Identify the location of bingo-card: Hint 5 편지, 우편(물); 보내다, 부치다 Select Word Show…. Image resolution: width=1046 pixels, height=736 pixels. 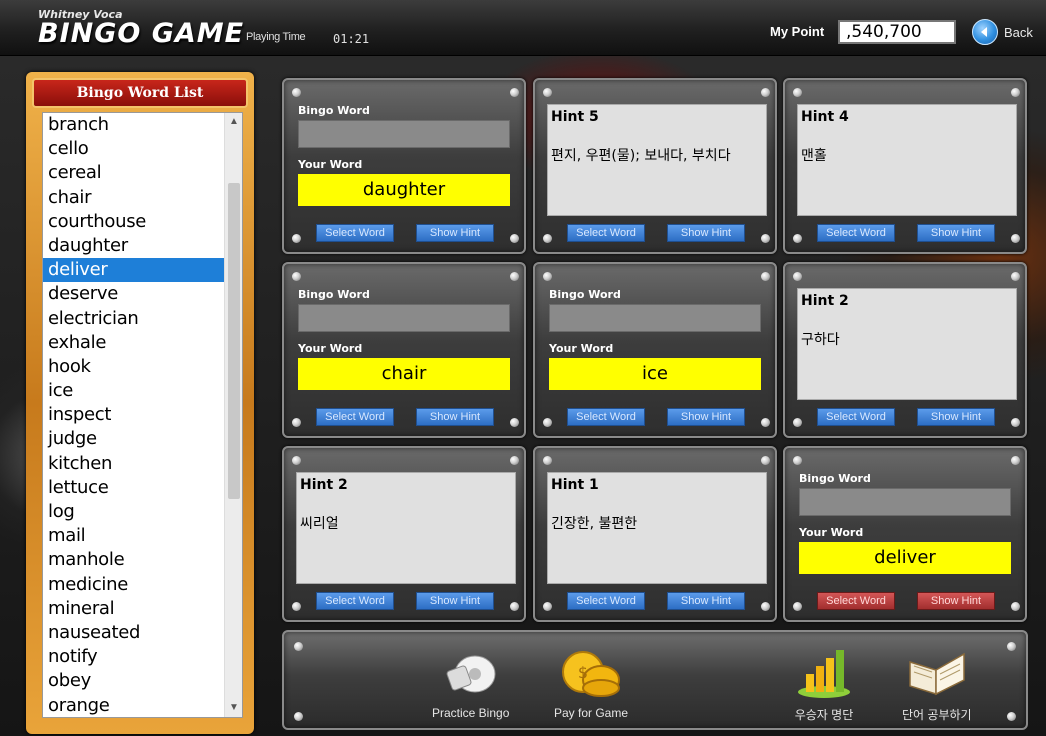
(655, 166).